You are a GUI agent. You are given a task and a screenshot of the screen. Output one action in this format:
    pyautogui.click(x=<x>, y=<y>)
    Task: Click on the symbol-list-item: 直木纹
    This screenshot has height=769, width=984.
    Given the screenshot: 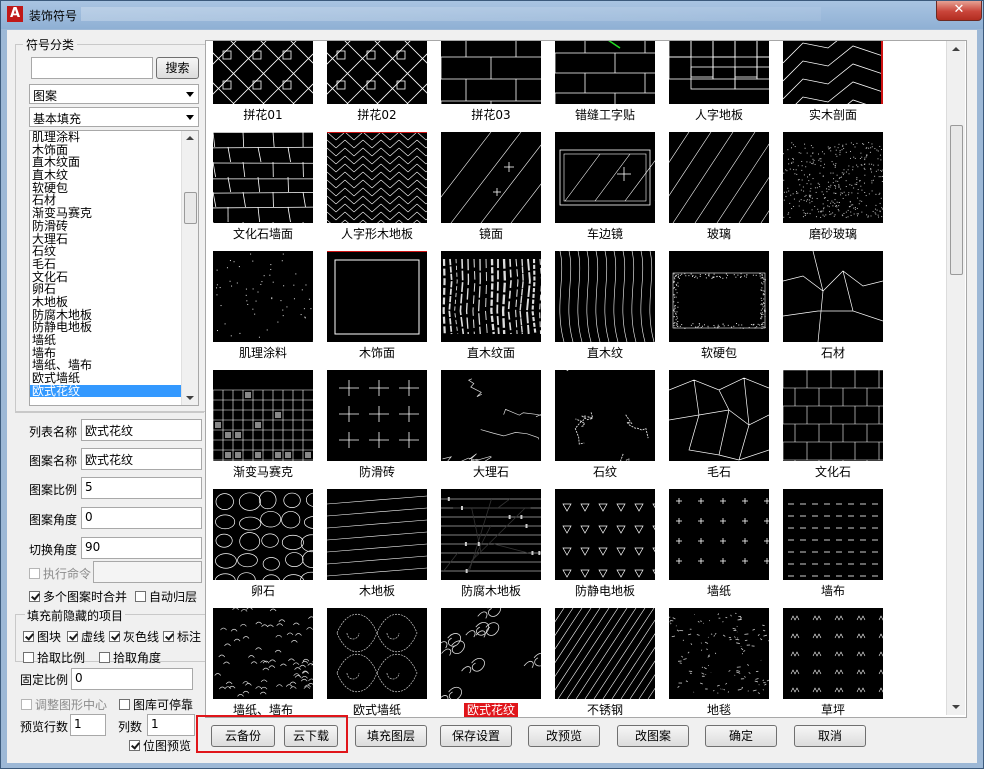 What is the action you would take?
    pyautogui.click(x=114, y=175)
    